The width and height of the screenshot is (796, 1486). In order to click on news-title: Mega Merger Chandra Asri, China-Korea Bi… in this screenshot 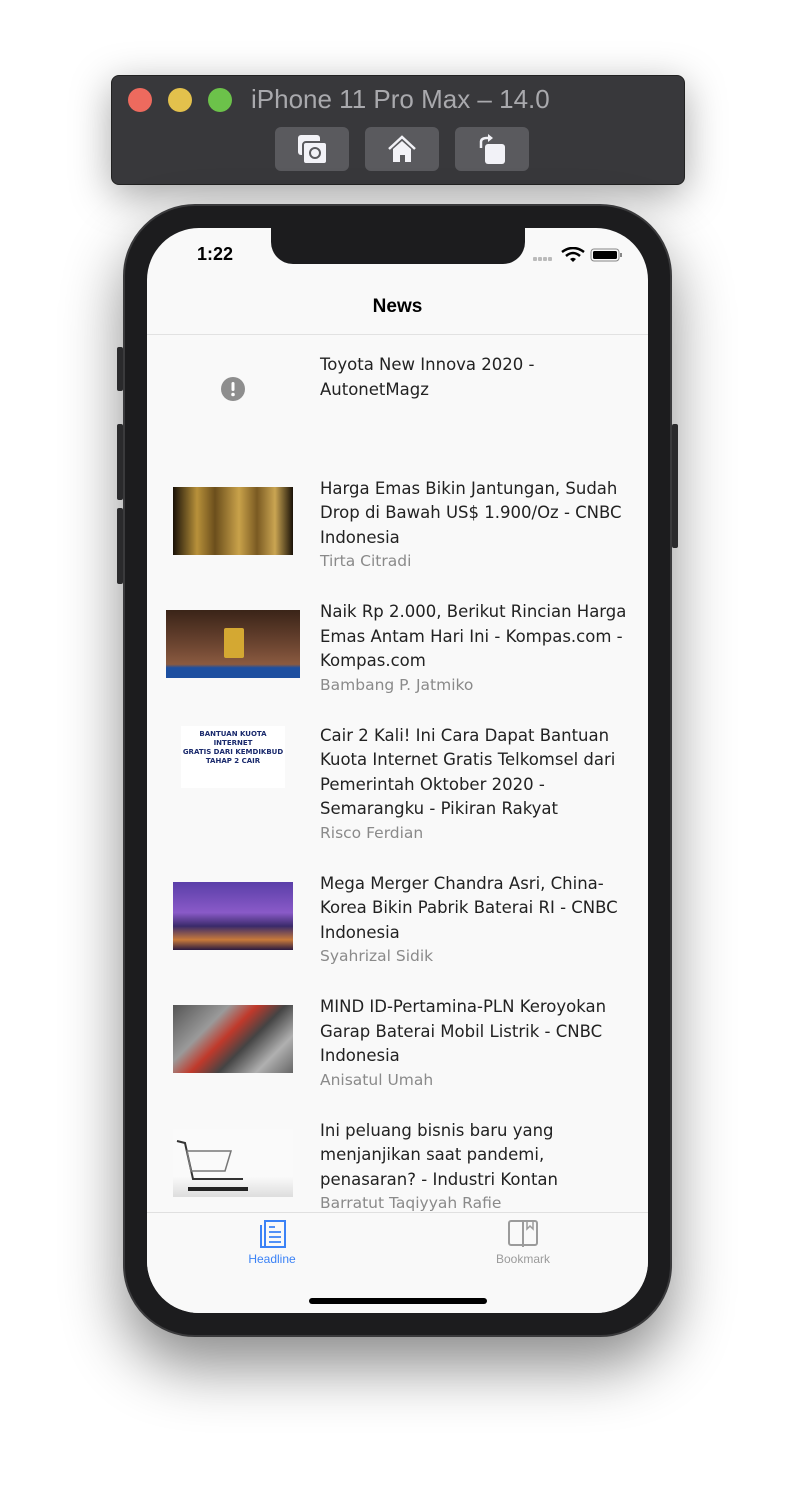, I will do `click(469, 907)`.